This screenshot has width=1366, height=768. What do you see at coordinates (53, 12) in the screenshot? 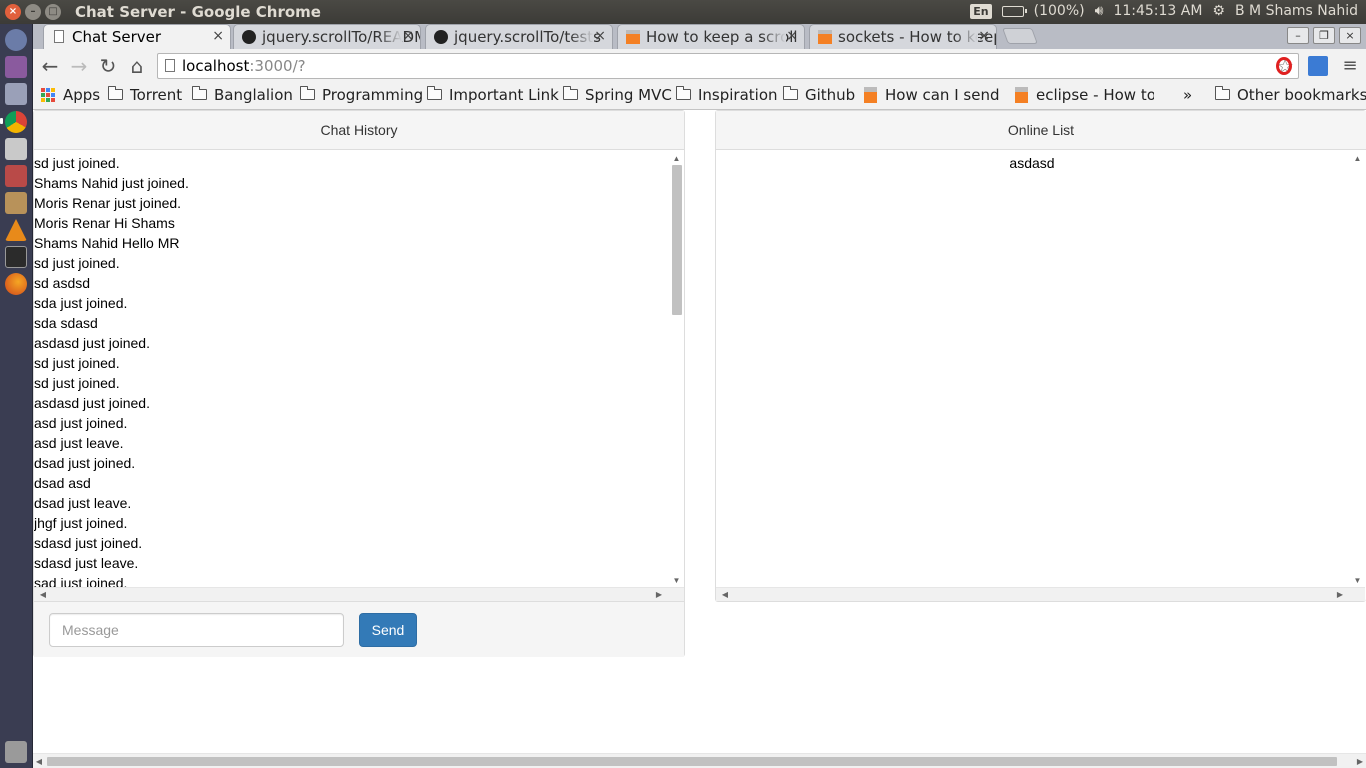
I see `window-maximize-icon: □` at bounding box center [53, 12].